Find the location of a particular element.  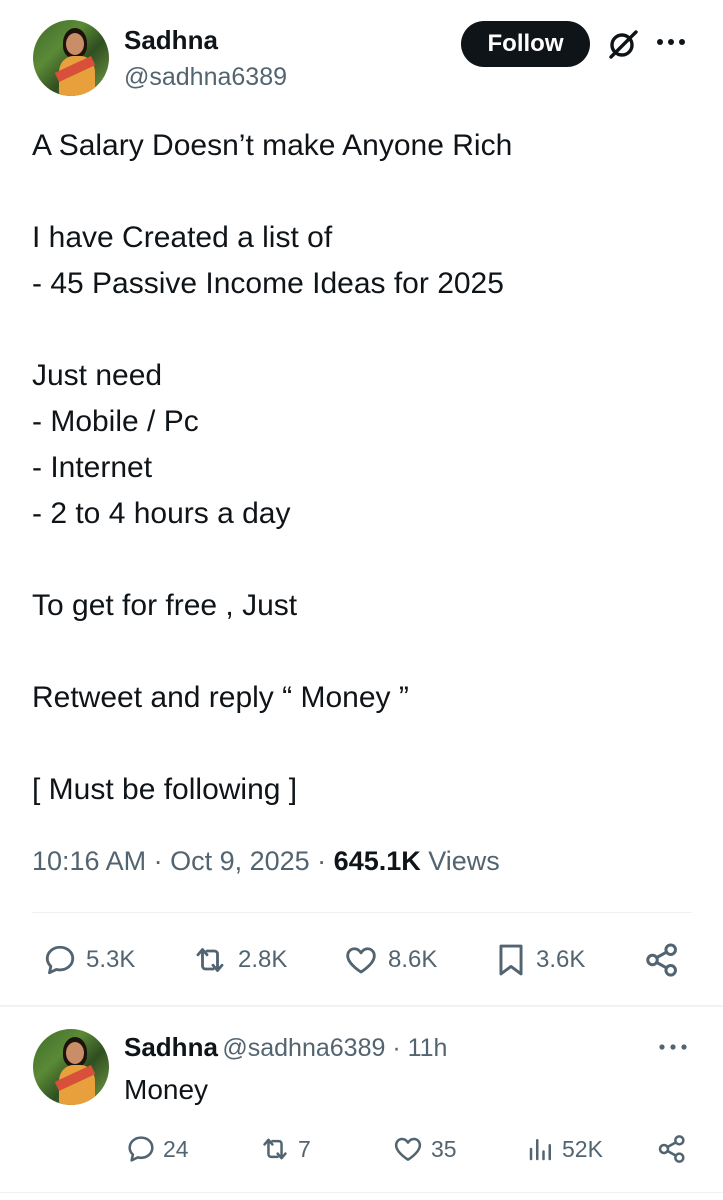

views-icon is located at coordinates (540, 1150).